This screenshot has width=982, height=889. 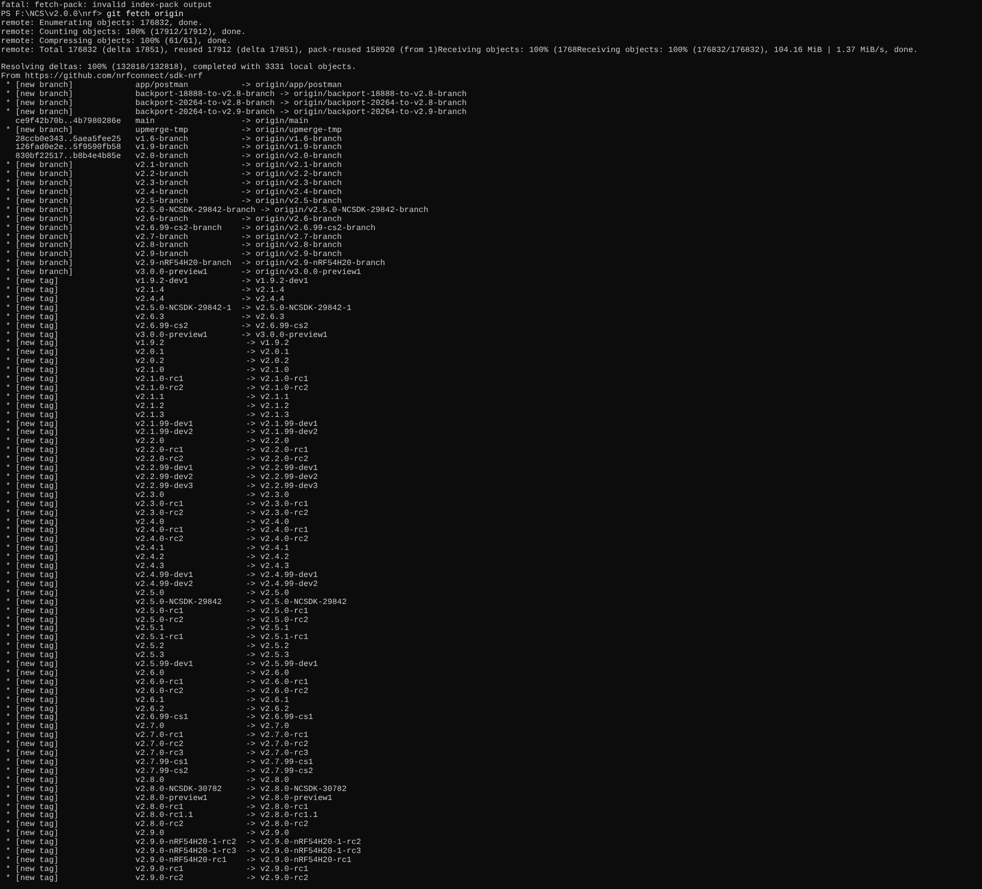 What do you see at coordinates (156, 808) in the screenshot?
I see `terminal-line: * [new tag] v2.8.0-rc1 -> v2.8.0-rc1` at bounding box center [156, 808].